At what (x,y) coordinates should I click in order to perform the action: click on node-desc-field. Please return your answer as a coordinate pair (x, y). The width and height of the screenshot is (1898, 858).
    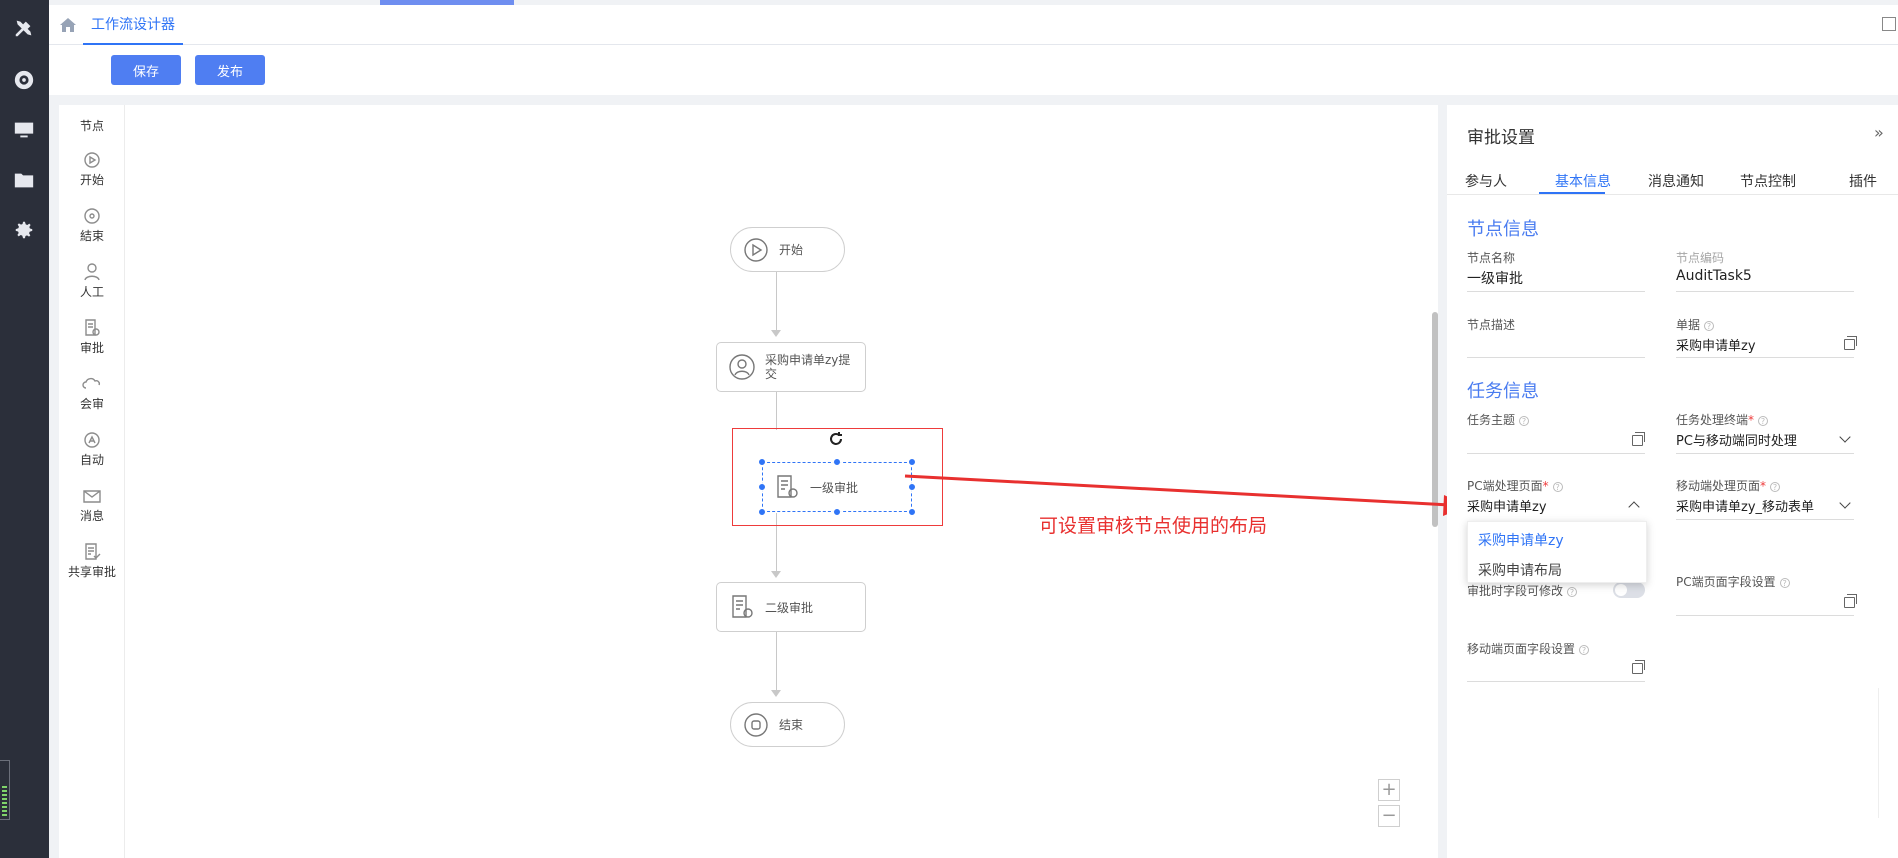
    Looking at the image, I should click on (1556, 357).